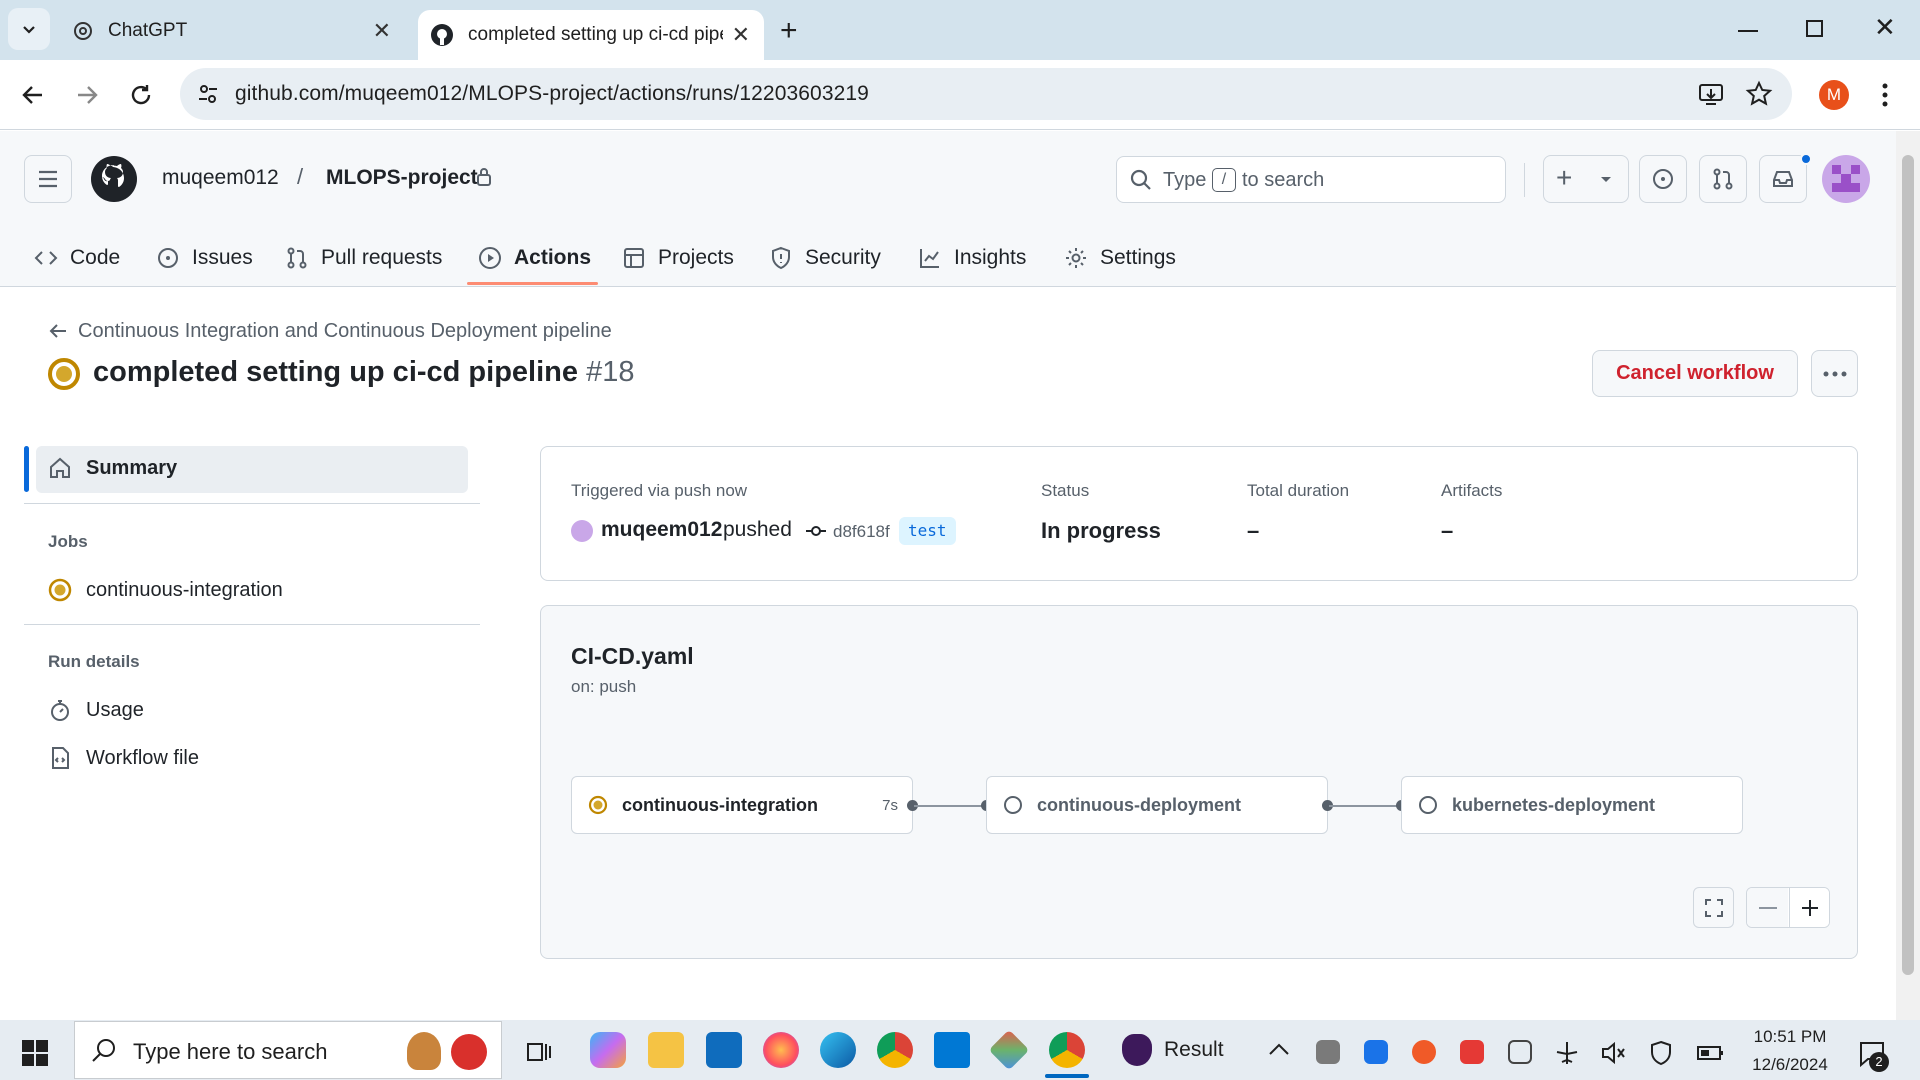 The width and height of the screenshot is (1920, 1080). What do you see at coordinates (1224, 180) in the screenshot?
I see `search-shortcut-key: /` at bounding box center [1224, 180].